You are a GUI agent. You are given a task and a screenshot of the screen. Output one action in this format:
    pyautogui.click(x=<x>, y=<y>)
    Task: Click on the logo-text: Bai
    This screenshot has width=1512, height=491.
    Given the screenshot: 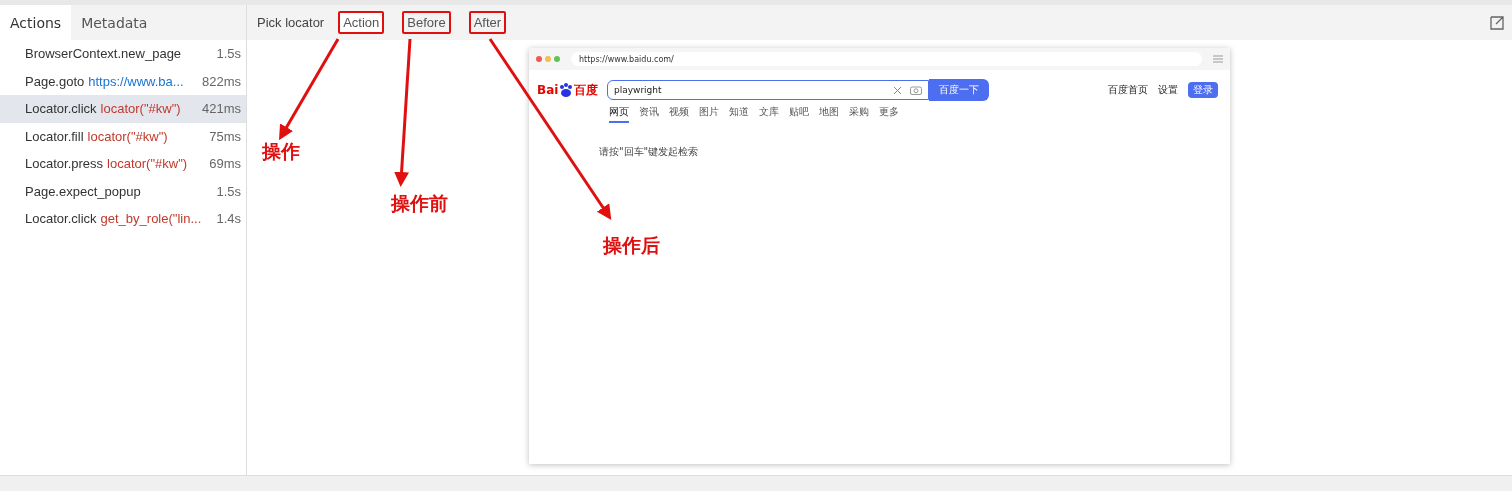 What is the action you would take?
    pyautogui.click(x=548, y=90)
    